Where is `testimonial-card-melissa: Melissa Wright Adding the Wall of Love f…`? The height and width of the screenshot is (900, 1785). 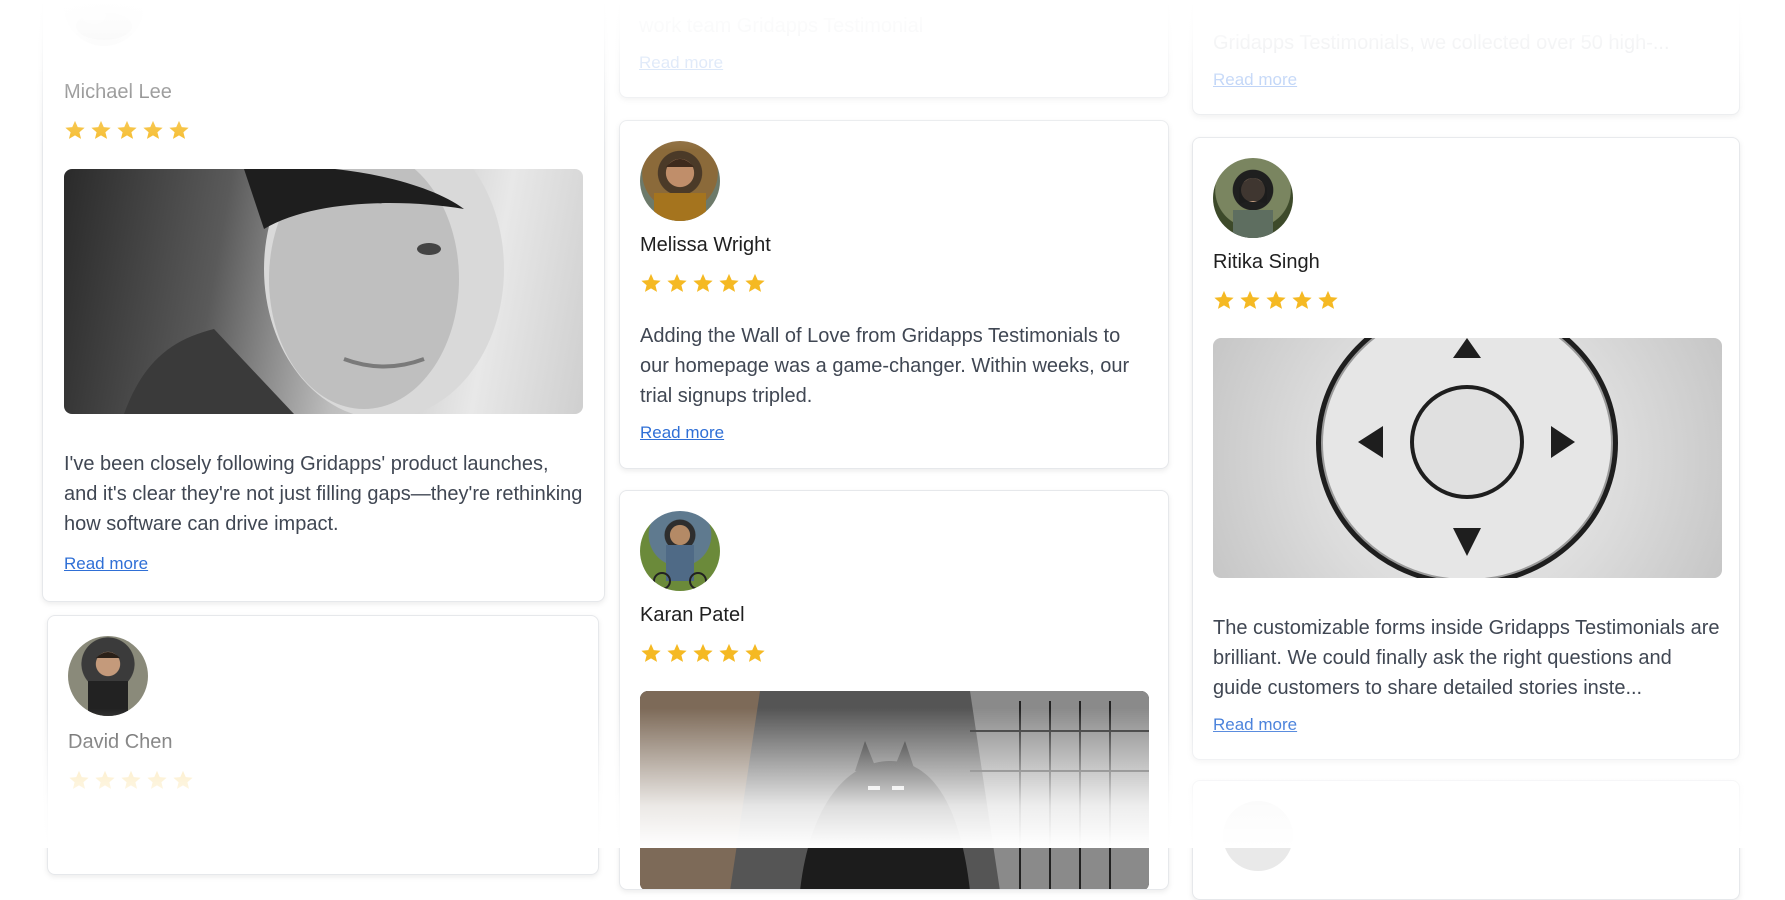
testimonial-card-melissa: Melissa Wright Adding the Wall of Love f… is located at coordinates (894, 294).